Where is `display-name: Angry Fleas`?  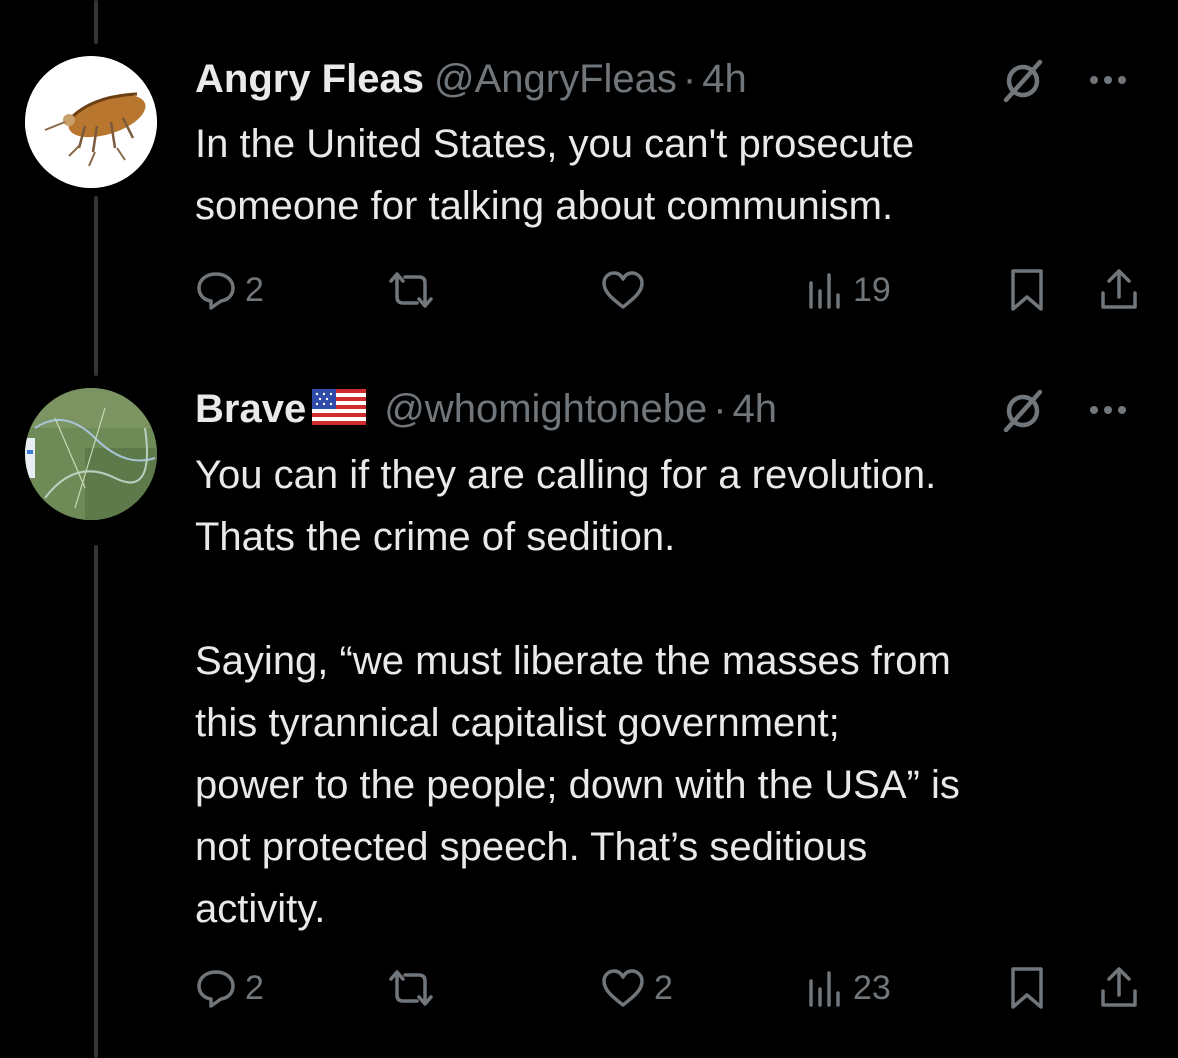 display-name: Angry Fleas is located at coordinates (309, 79).